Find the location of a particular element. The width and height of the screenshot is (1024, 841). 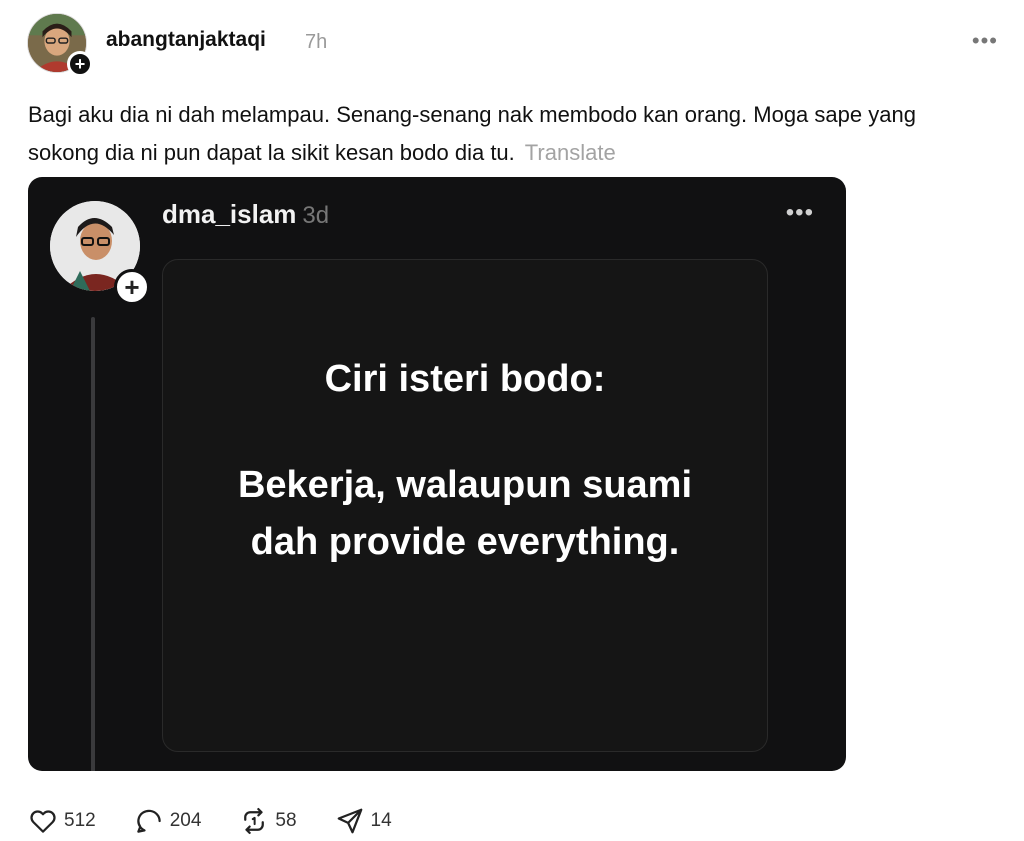

reply-button: 204 is located at coordinates (168, 821).